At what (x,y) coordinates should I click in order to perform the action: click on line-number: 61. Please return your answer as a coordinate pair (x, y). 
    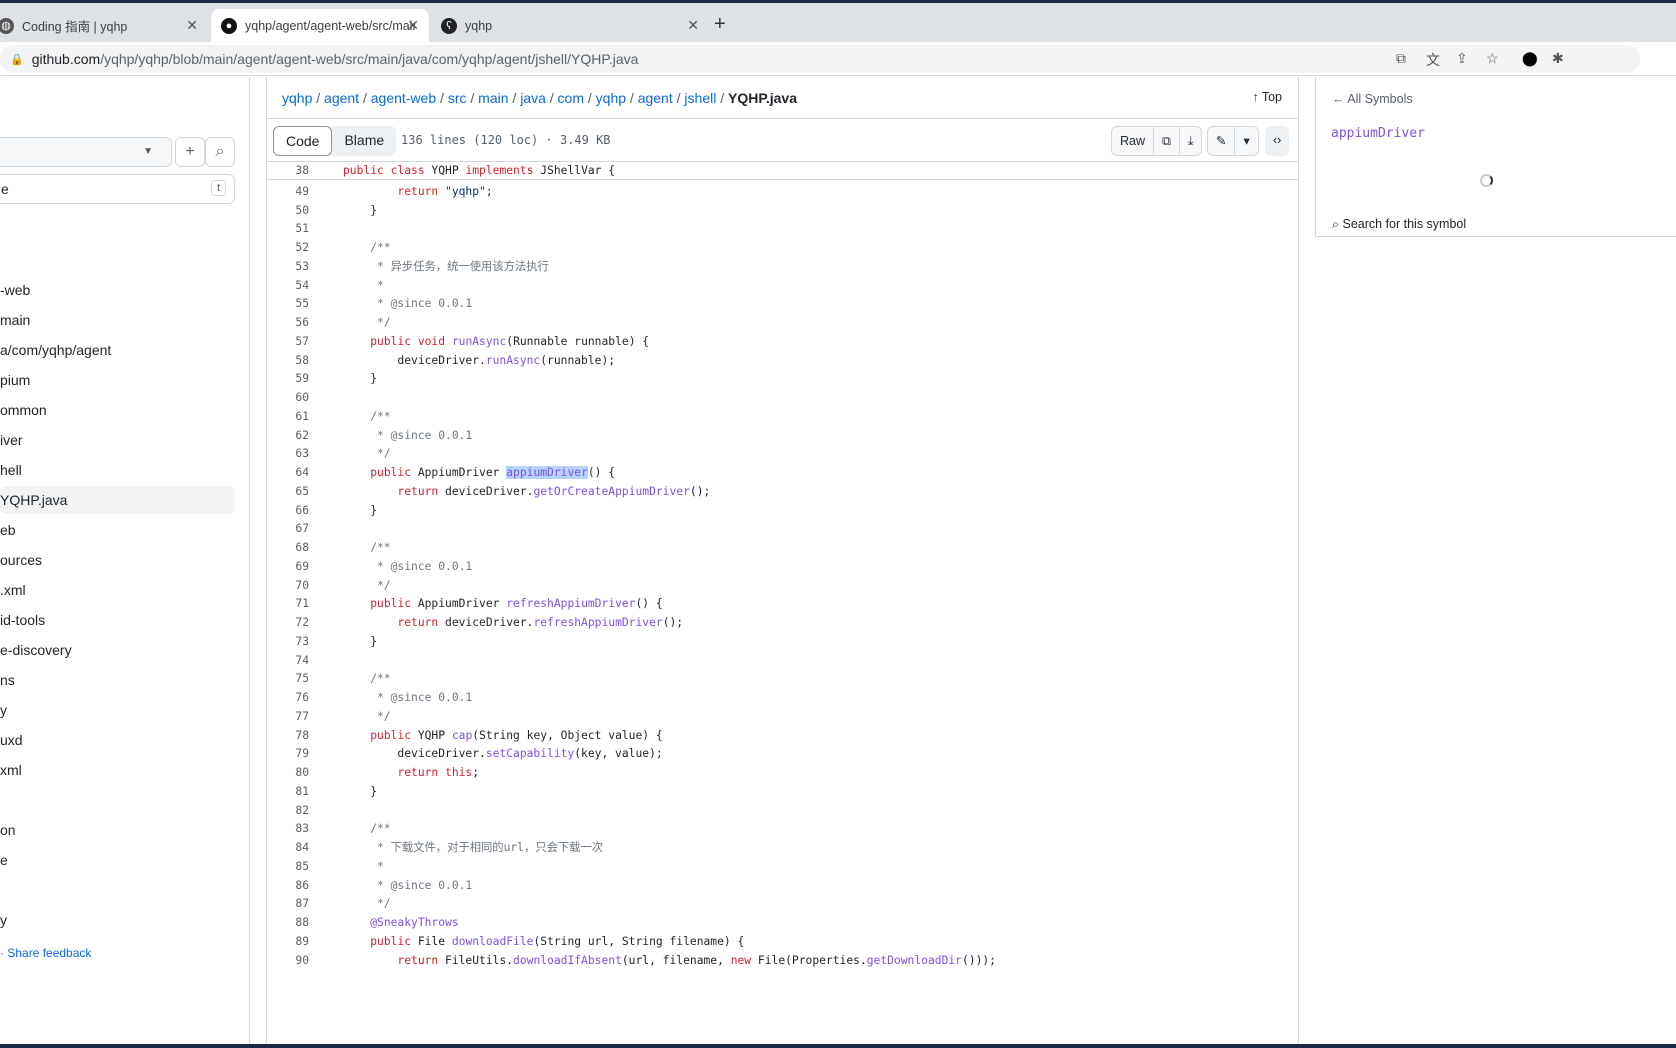
    Looking at the image, I should click on (288, 417).